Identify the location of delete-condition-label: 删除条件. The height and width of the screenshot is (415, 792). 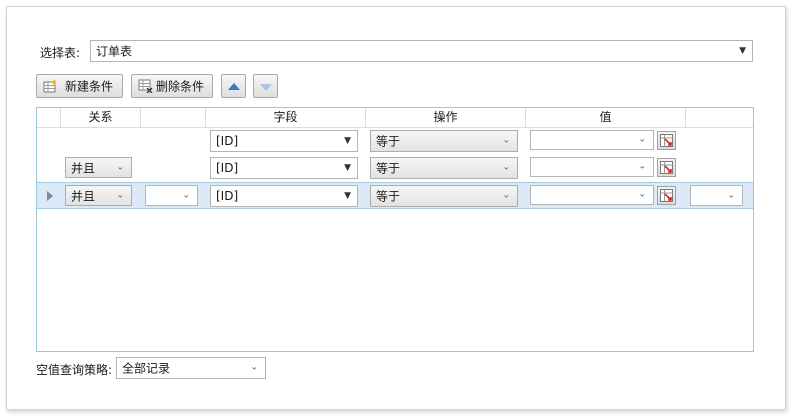
(180, 86).